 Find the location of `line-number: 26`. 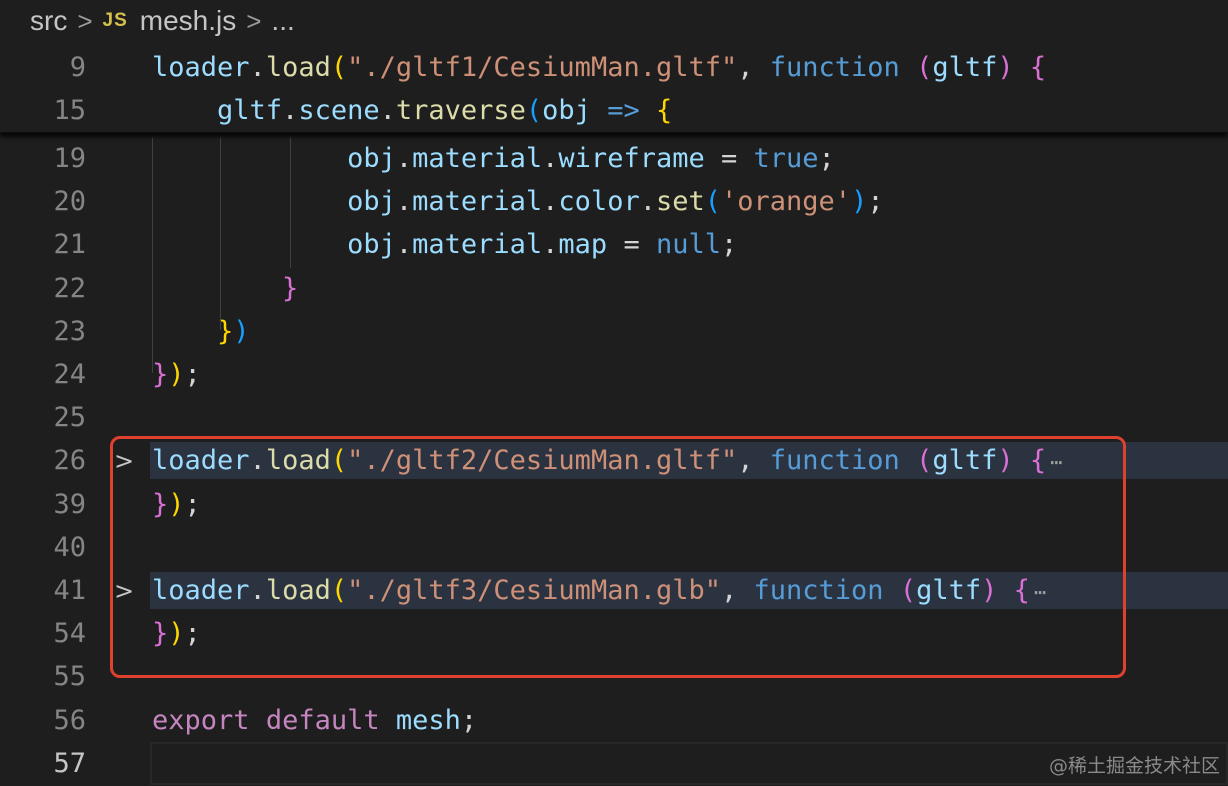

line-number: 26 is located at coordinates (69, 460).